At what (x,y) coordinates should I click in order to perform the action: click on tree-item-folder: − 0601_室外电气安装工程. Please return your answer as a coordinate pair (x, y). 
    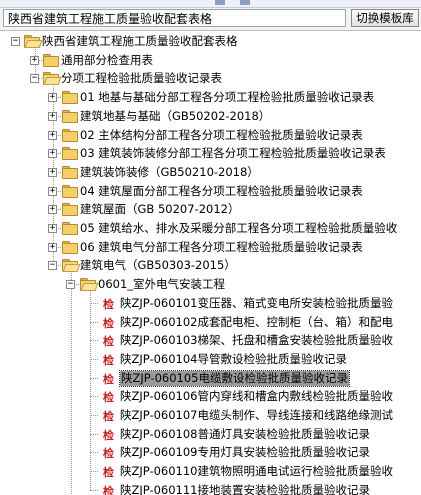
    Looking at the image, I should click on (210, 284).